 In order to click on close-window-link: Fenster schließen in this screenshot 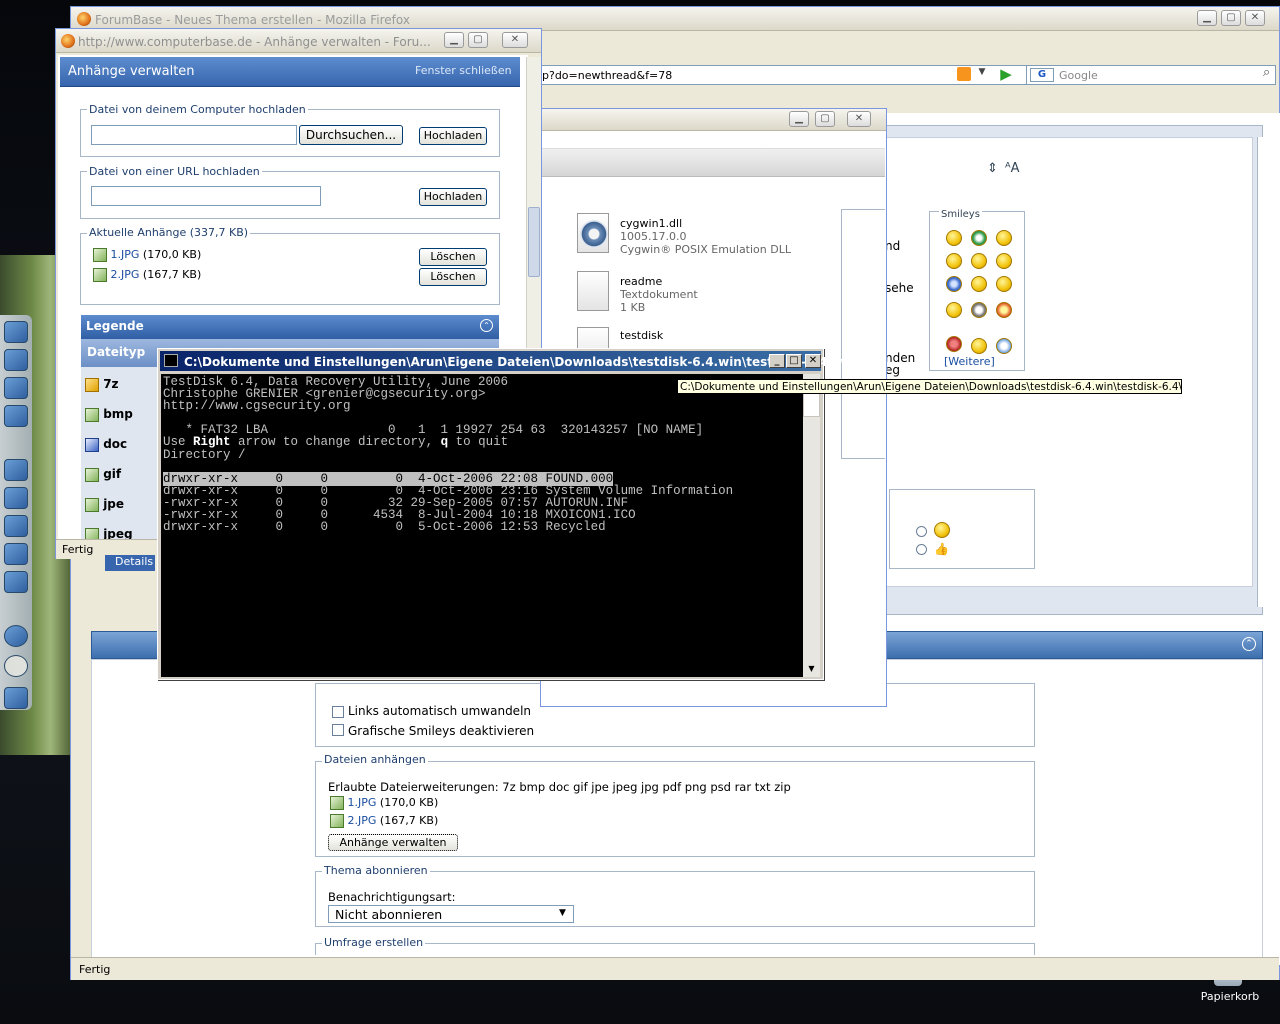, I will do `click(463, 70)`.